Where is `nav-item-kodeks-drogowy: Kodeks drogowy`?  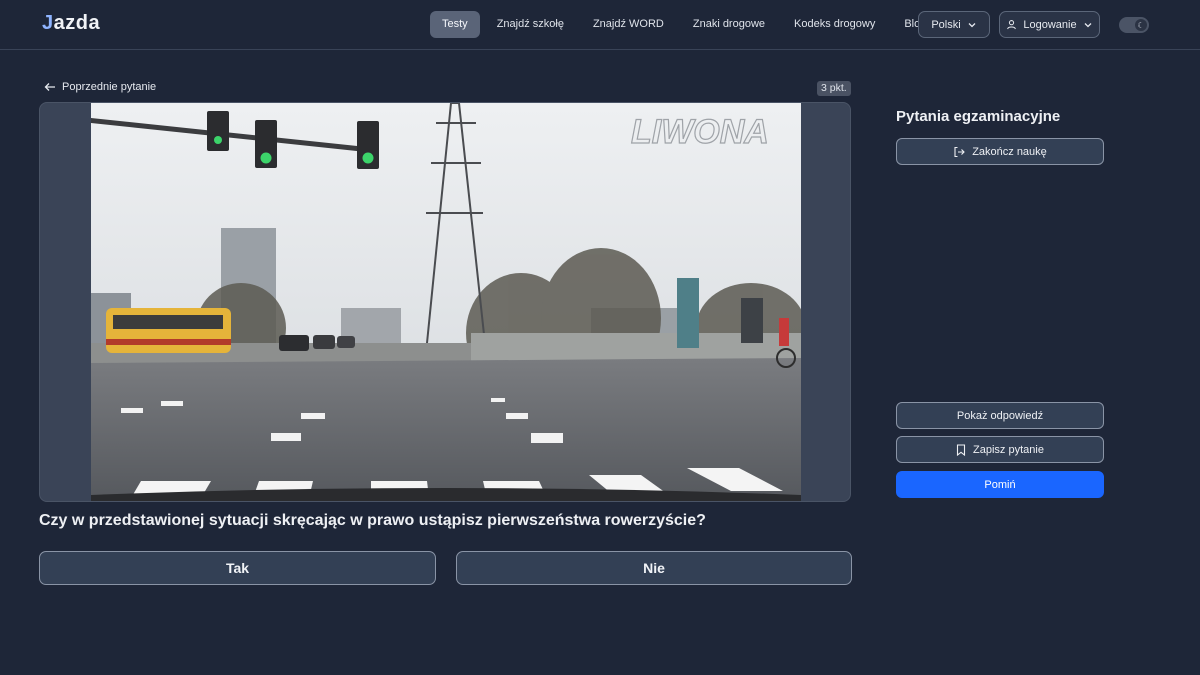
nav-item-kodeks-drogowy: Kodeks drogowy is located at coordinates (834, 24).